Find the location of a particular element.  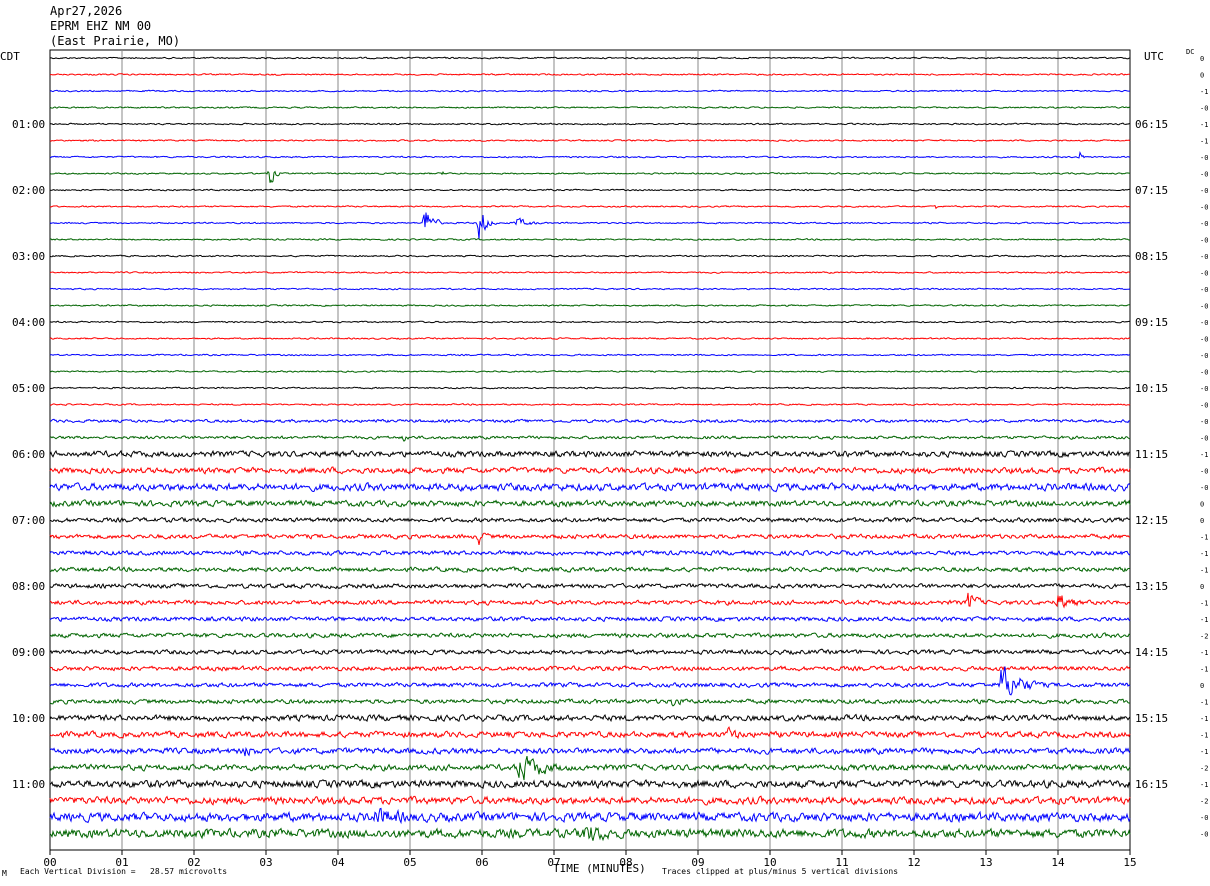

cdt-hour-label: 02:00 is located at coordinates (28, 190).